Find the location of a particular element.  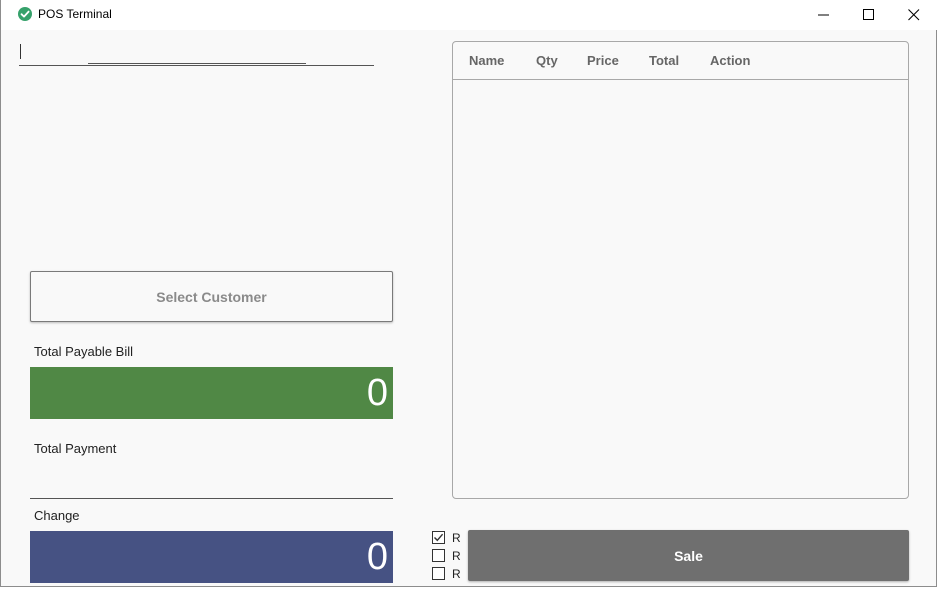

total-payment-input is located at coordinates (211, 480).